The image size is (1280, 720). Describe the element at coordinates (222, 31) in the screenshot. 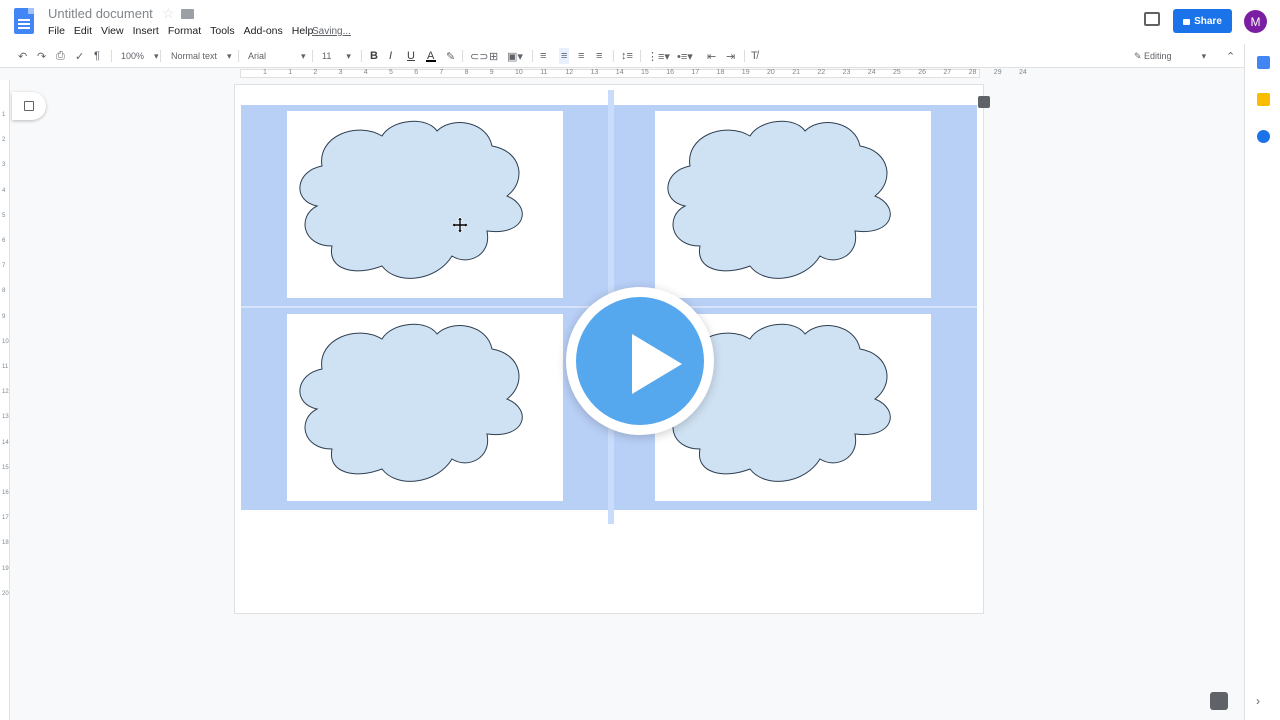

I see `menu-tools: Tools` at that location.